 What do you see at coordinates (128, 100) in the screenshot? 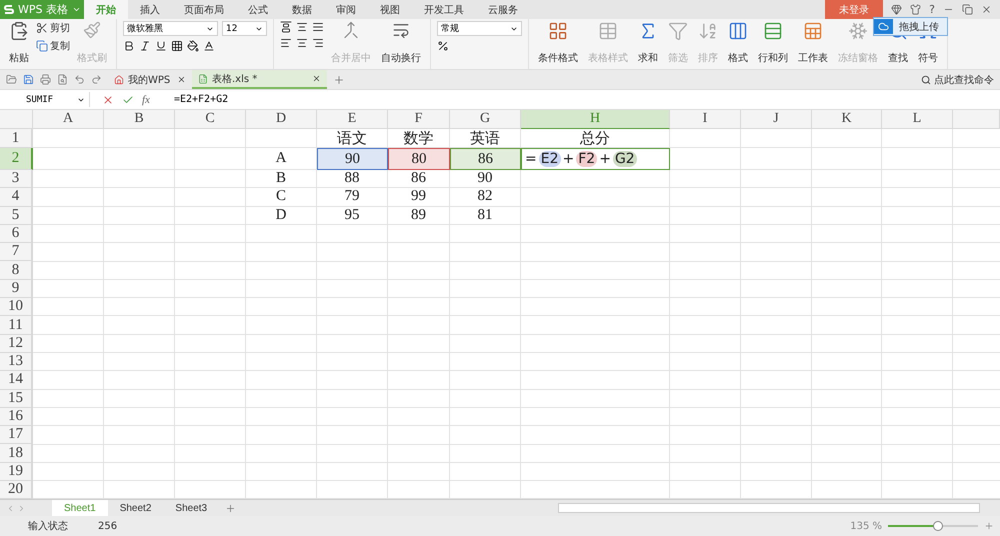
I see `confirm-icon` at bounding box center [128, 100].